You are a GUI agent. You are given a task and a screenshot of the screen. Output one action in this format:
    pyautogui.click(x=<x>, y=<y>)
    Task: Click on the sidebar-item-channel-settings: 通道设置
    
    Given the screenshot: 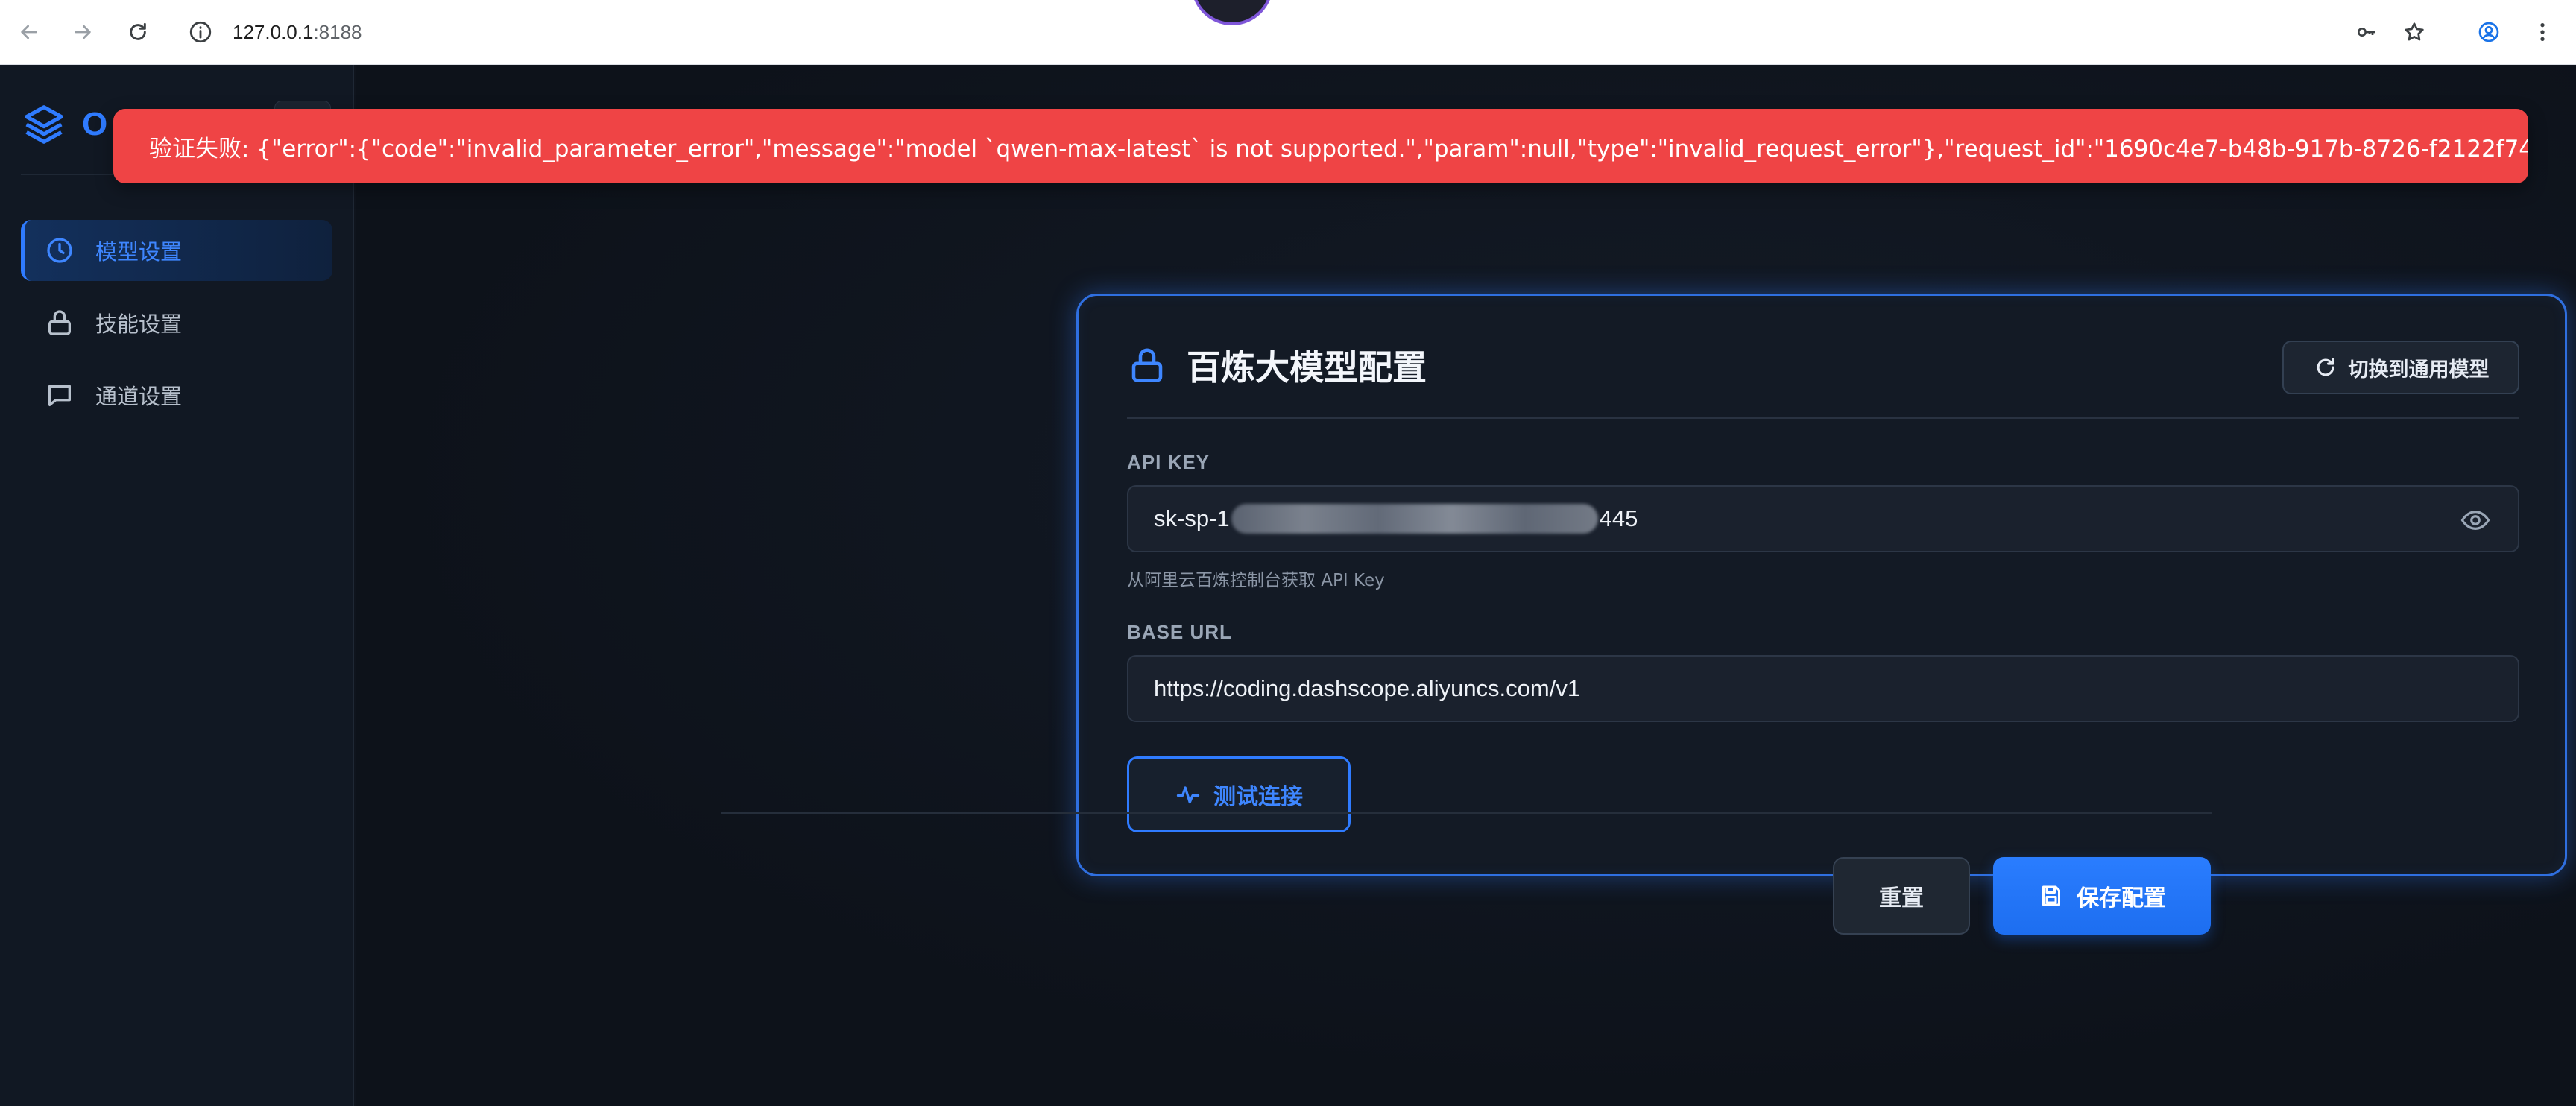 What is the action you would take?
    pyautogui.click(x=176, y=395)
    